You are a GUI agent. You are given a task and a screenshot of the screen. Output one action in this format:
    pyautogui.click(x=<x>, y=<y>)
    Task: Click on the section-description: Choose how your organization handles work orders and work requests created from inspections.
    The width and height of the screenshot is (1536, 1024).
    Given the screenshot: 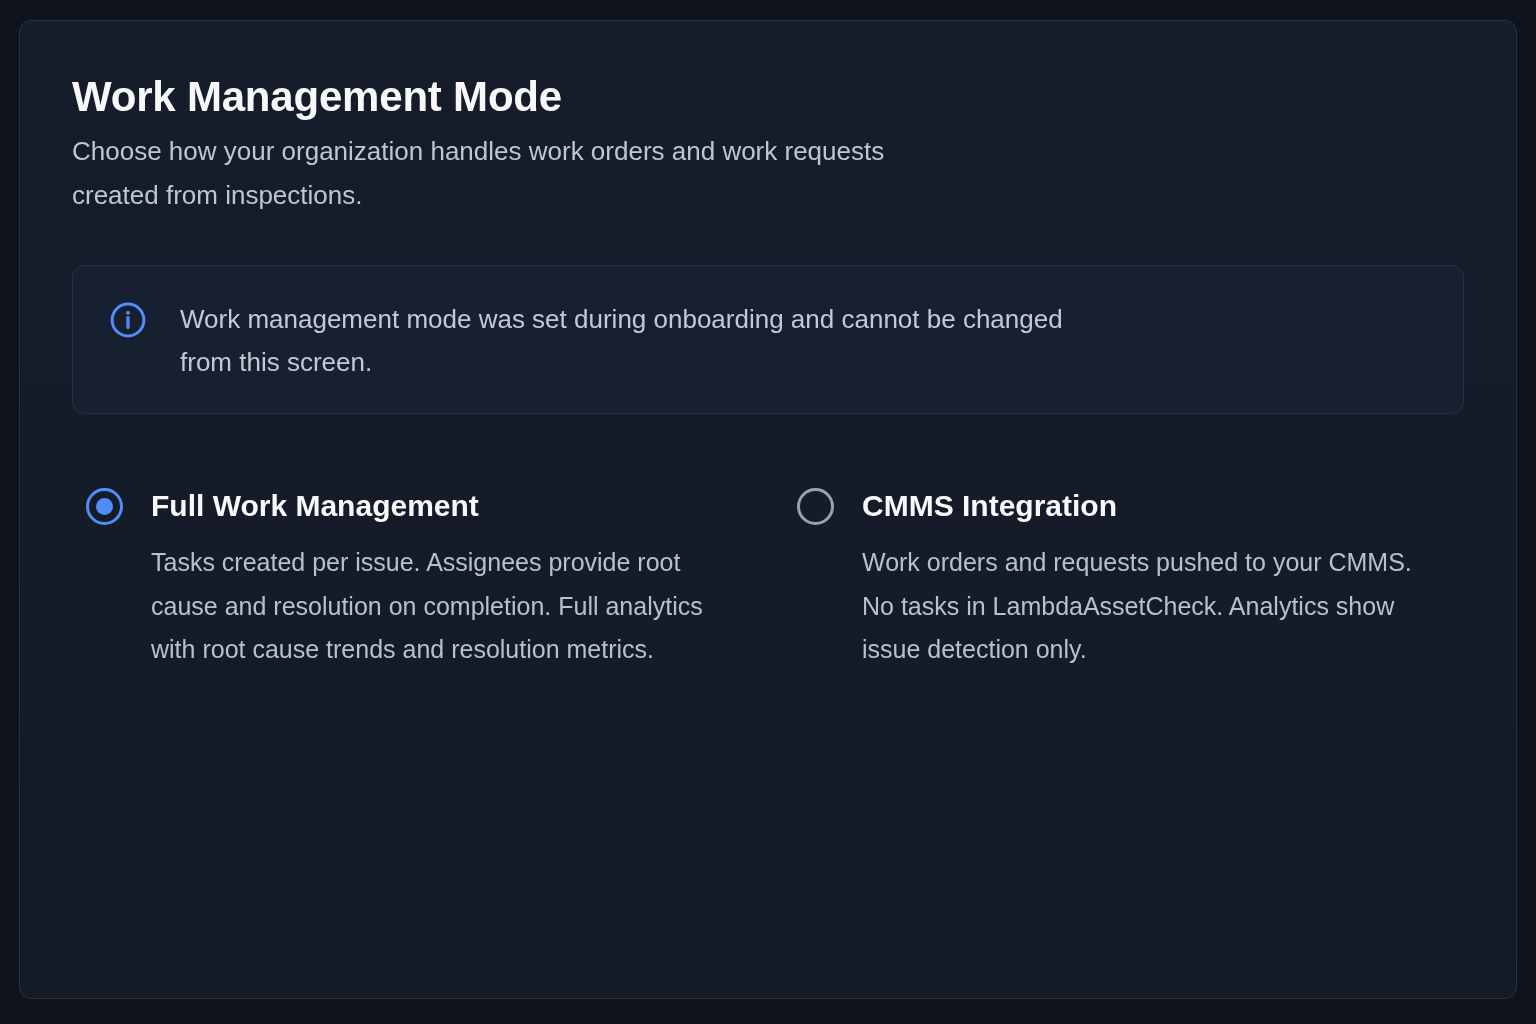 What is the action you would take?
    pyautogui.click(x=479, y=173)
    